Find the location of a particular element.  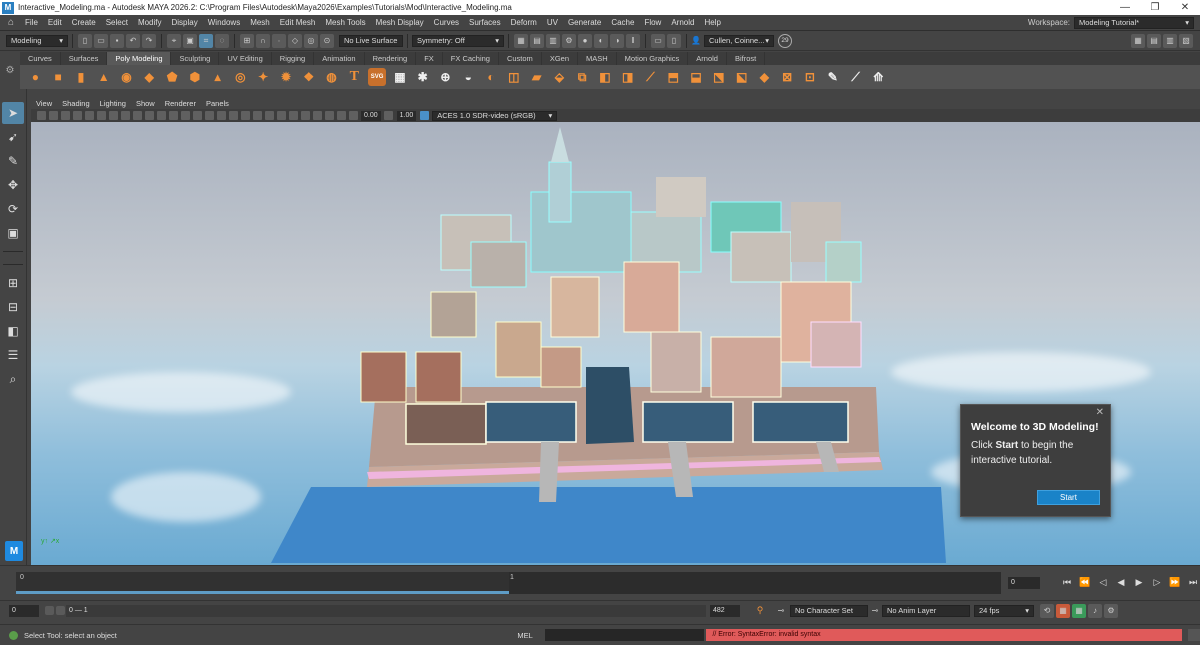

step-forward-frame-icon: ▷ is located at coordinates (1157, 582).